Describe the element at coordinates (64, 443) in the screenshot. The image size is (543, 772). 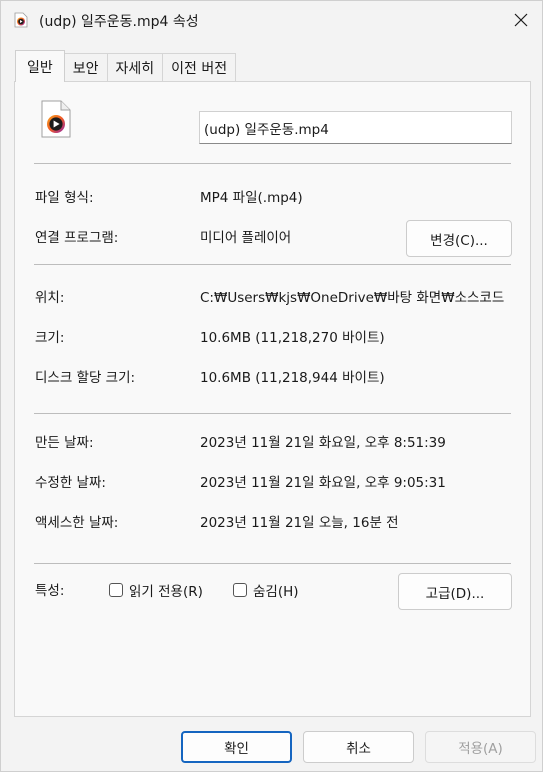
I see `created-label: 만든 날짜:` at that location.